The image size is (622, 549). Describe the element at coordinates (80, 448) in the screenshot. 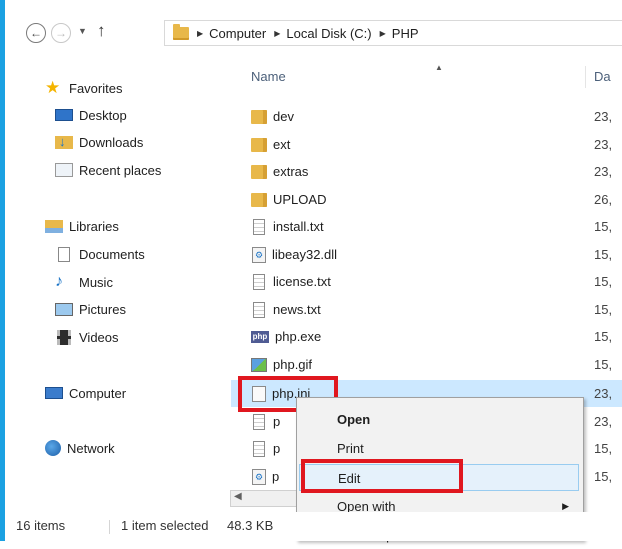

I see `sidebar-item-network: Network` at that location.